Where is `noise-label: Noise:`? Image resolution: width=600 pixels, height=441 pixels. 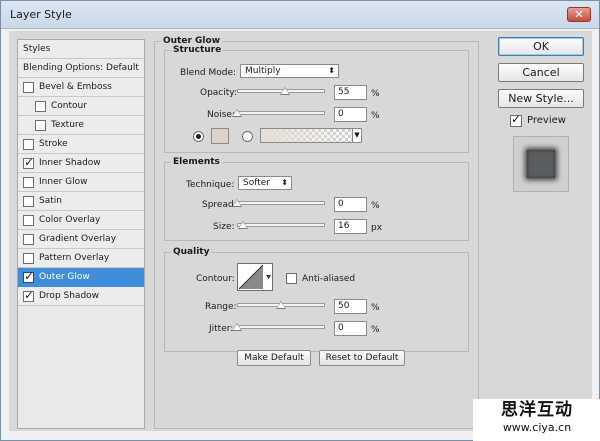 noise-label: Noise: is located at coordinates (221, 115).